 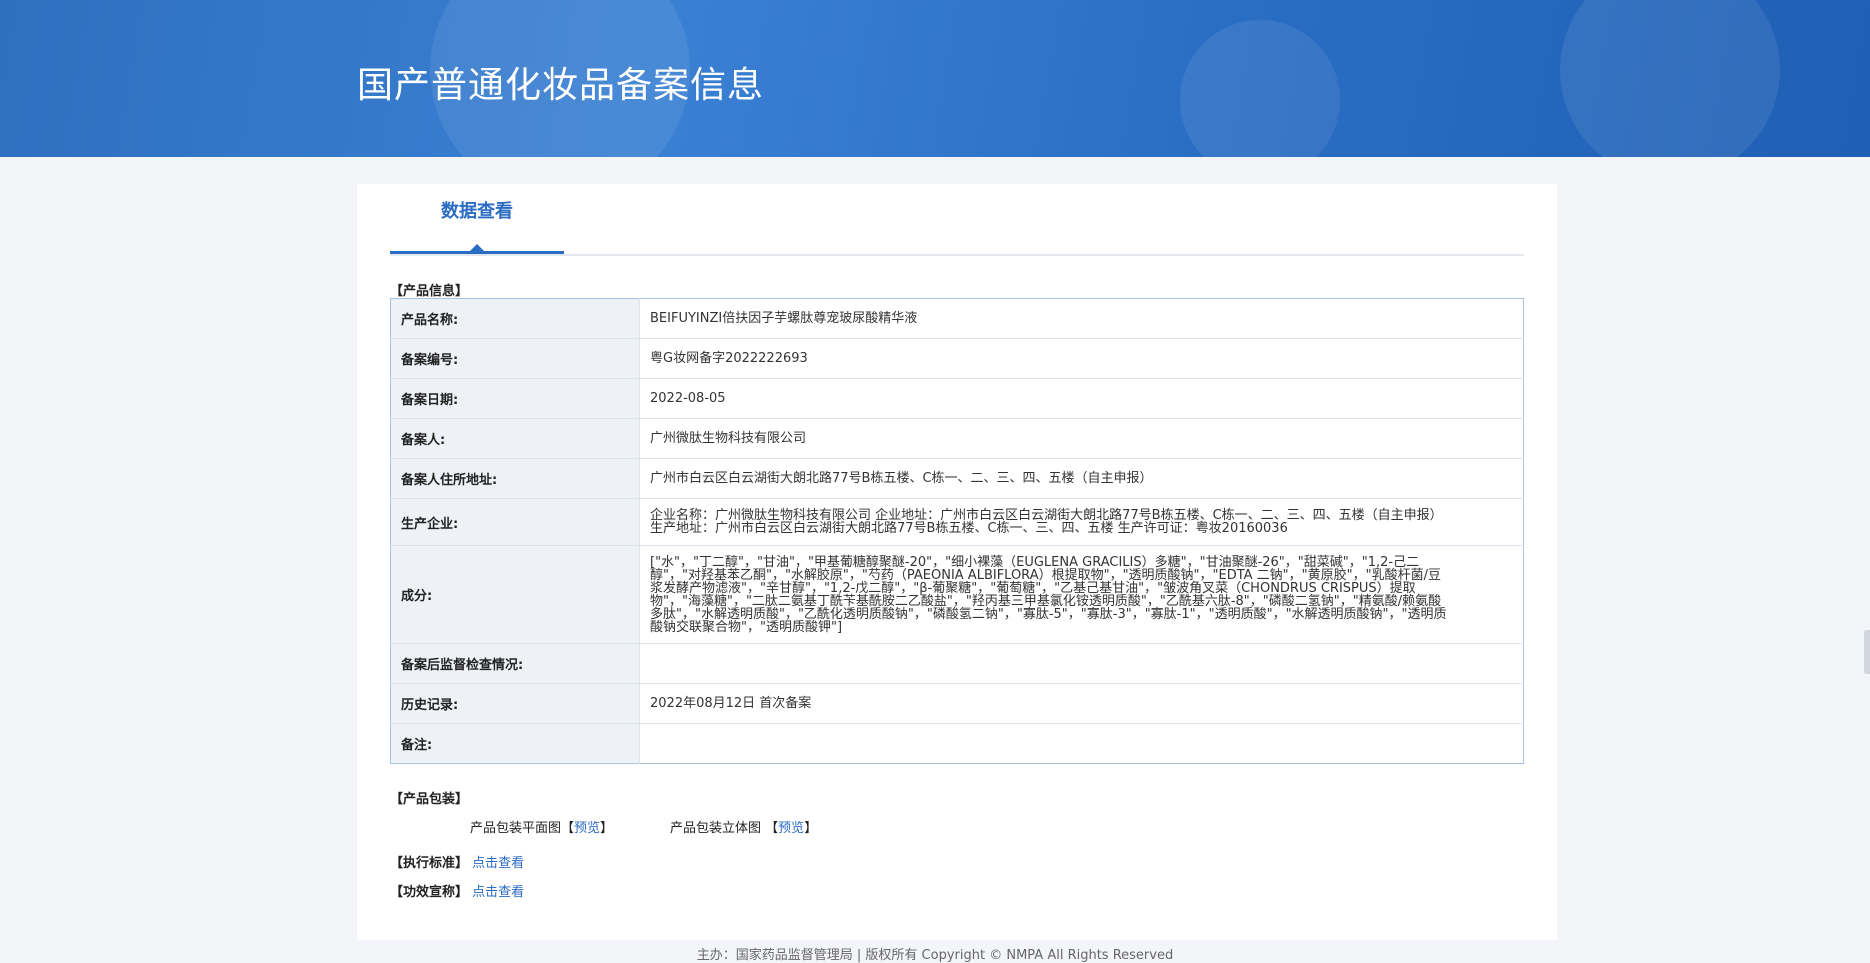 What do you see at coordinates (515, 438) in the screenshot?
I see `field-label: 备案人:` at bounding box center [515, 438].